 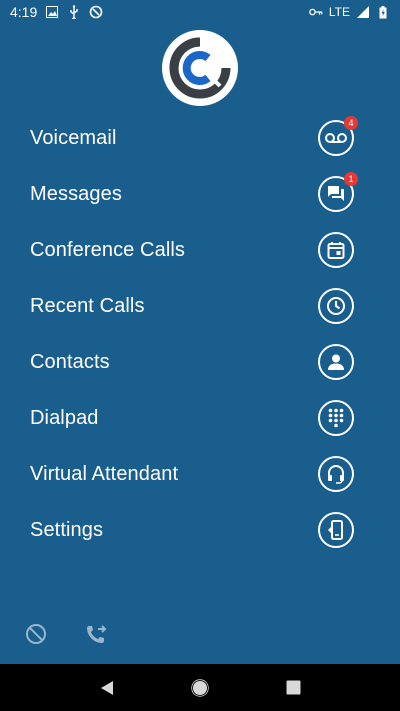 I want to click on calendar-icon, so click(x=336, y=250).